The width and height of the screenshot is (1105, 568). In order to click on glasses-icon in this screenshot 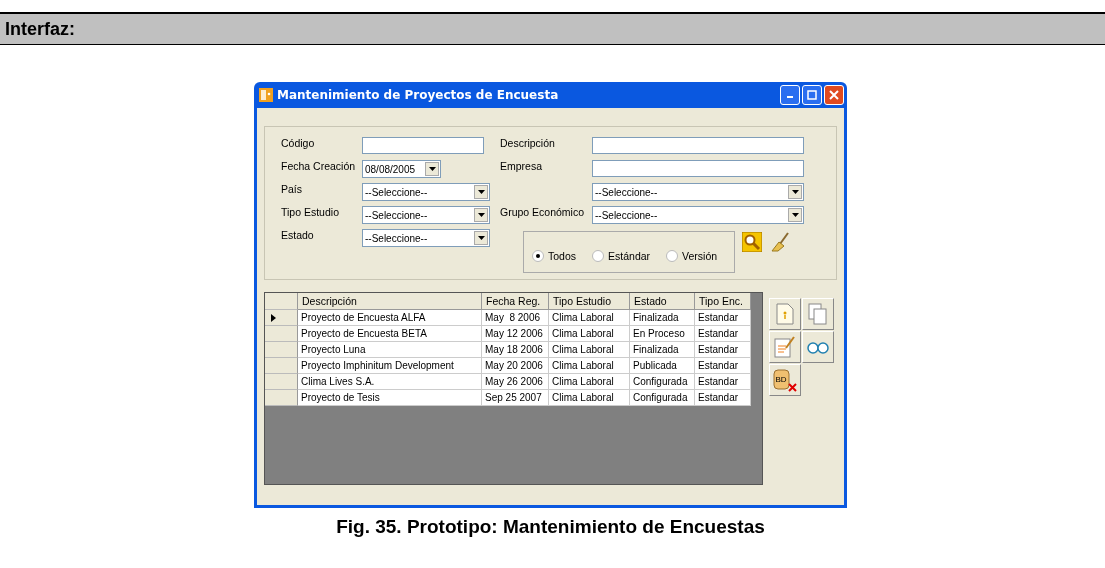, I will do `click(818, 347)`.